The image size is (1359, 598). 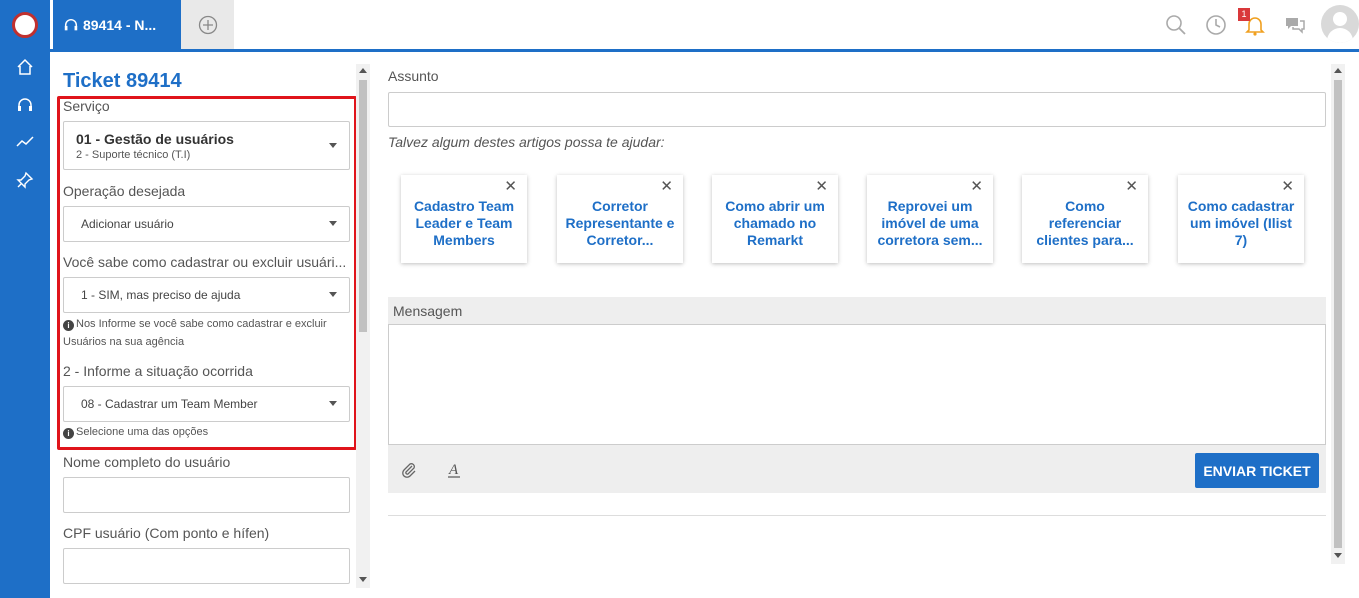 I want to click on top-bar: 89414 - N... 1, so click(x=704, y=26).